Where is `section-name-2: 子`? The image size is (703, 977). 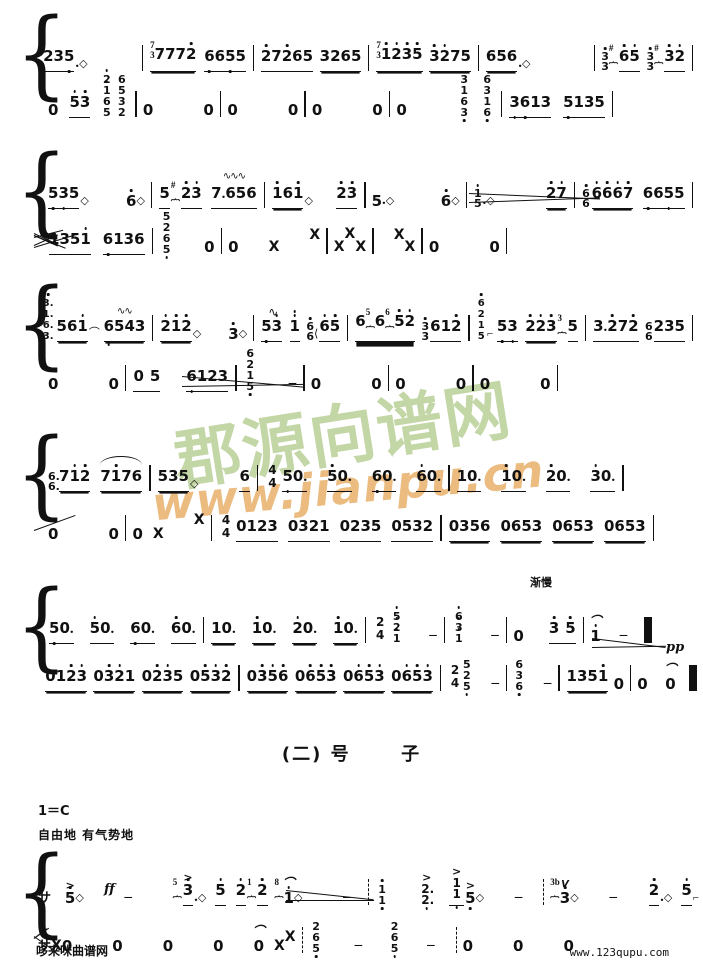
section-name-2: 子 is located at coordinates (411, 754).